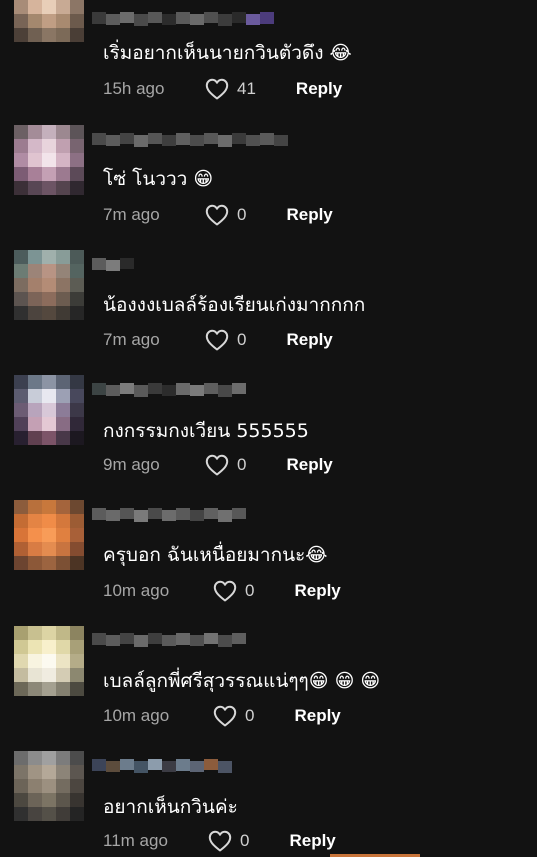 This screenshot has width=537, height=857. Describe the element at coordinates (131, 464) in the screenshot. I see `timestamp: 9m ago` at that location.